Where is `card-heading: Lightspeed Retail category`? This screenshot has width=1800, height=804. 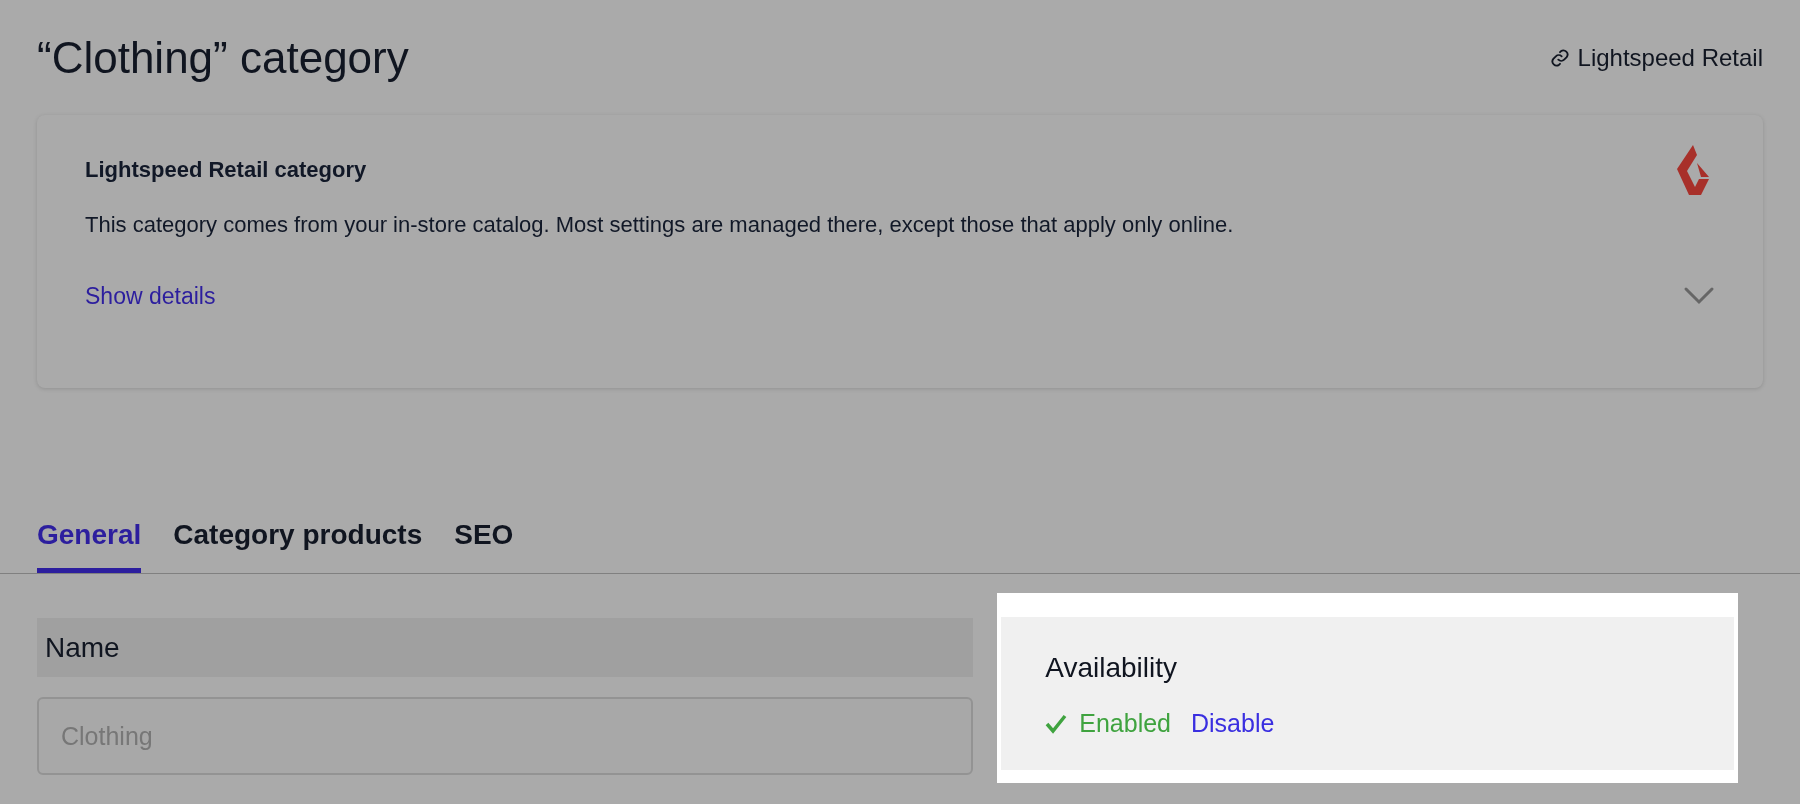
card-heading: Lightspeed Retail category is located at coordinates (226, 170).